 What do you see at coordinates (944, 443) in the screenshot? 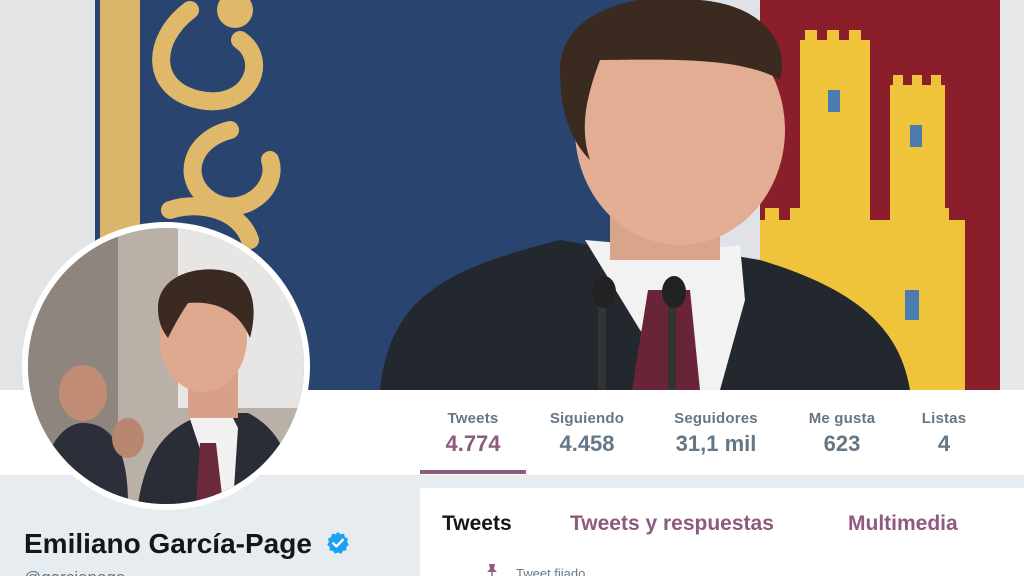
I see `stat-value: 4` at bounding box center [944, 443].